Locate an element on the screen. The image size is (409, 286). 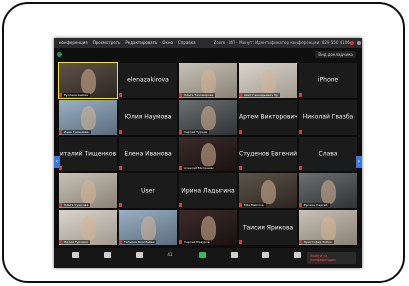
participant-tile: Николай Гвазба is located at coordinates (328, 117).